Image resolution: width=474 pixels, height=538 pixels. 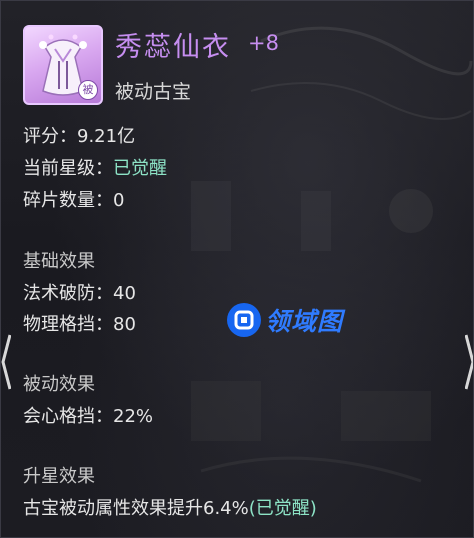 I want to click on star-effect-status: (已觉醒), so click(x=282, y=508).